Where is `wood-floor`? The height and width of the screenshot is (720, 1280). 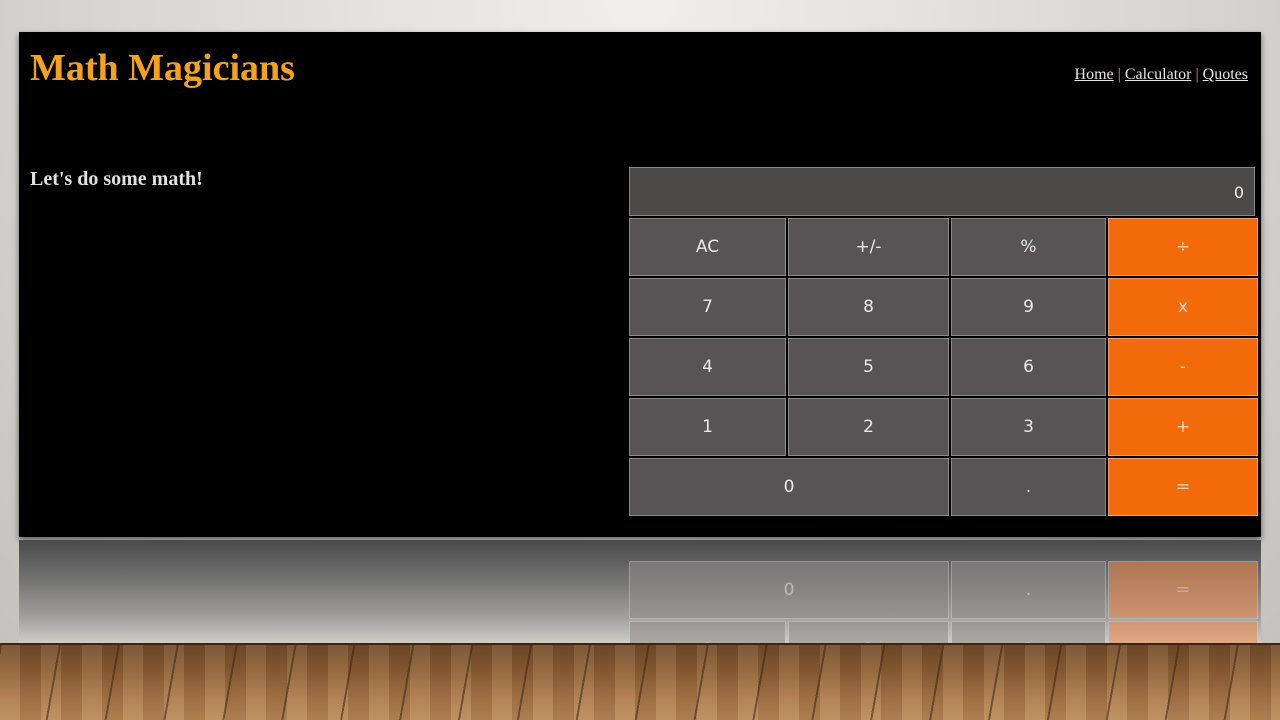 wood-floor is located at coordinates (640, 681).